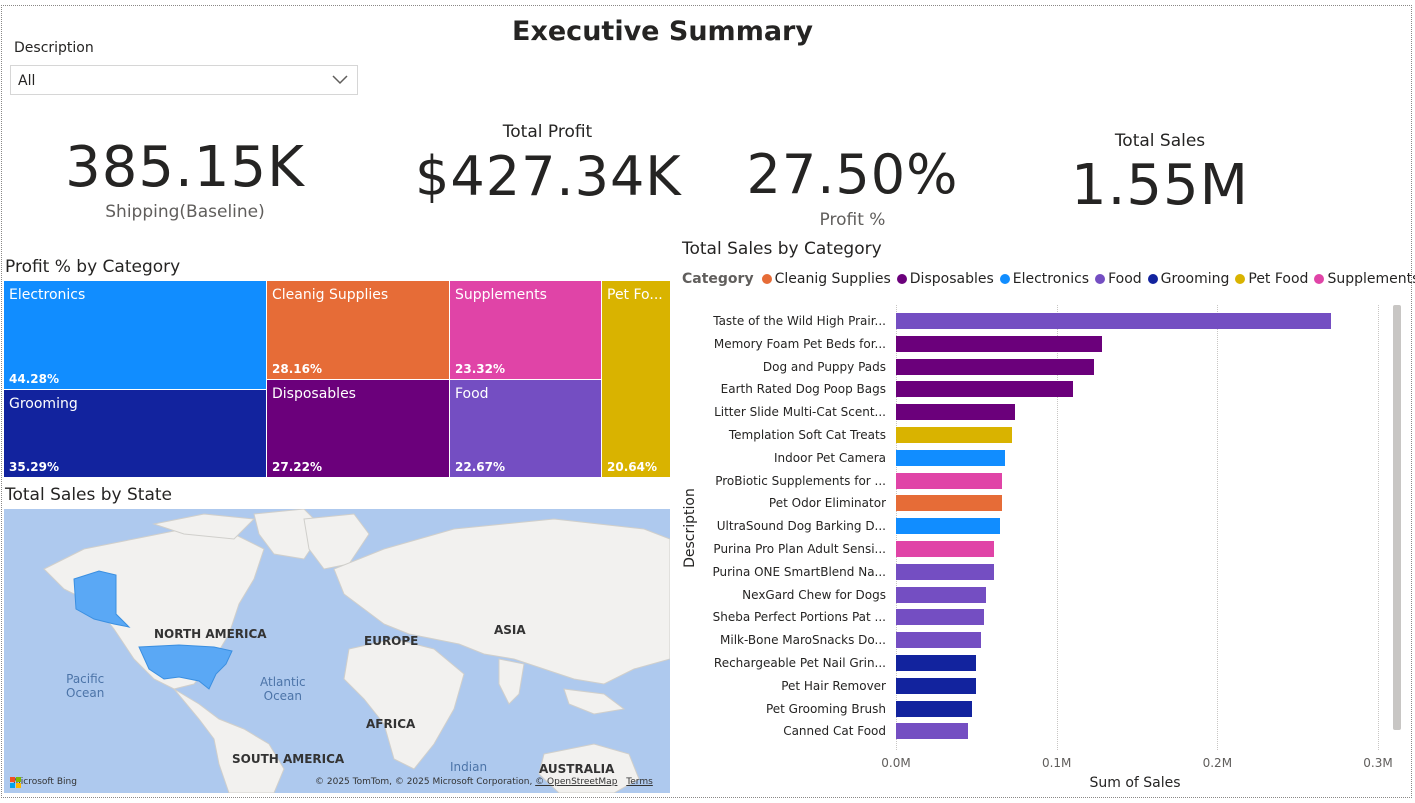 The image size is (1415, 803). I want to click on bar-category-label: Pet Odor Eliminator, so click(827, 503).